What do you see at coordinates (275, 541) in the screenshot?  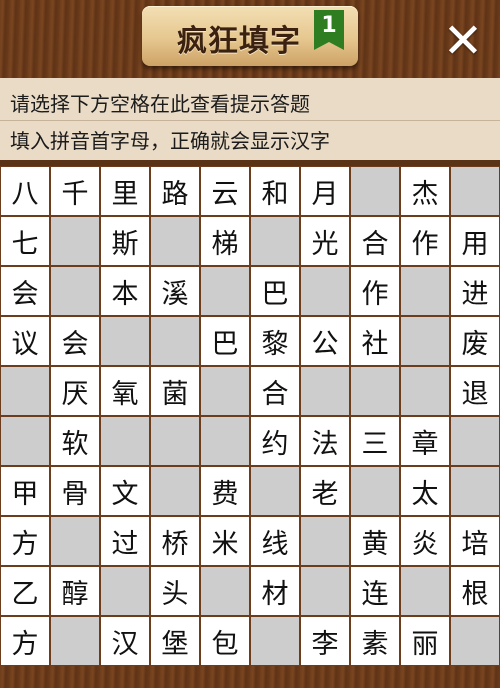 I see `grid-cell-filled: 线` at bounding box center [275, 541].